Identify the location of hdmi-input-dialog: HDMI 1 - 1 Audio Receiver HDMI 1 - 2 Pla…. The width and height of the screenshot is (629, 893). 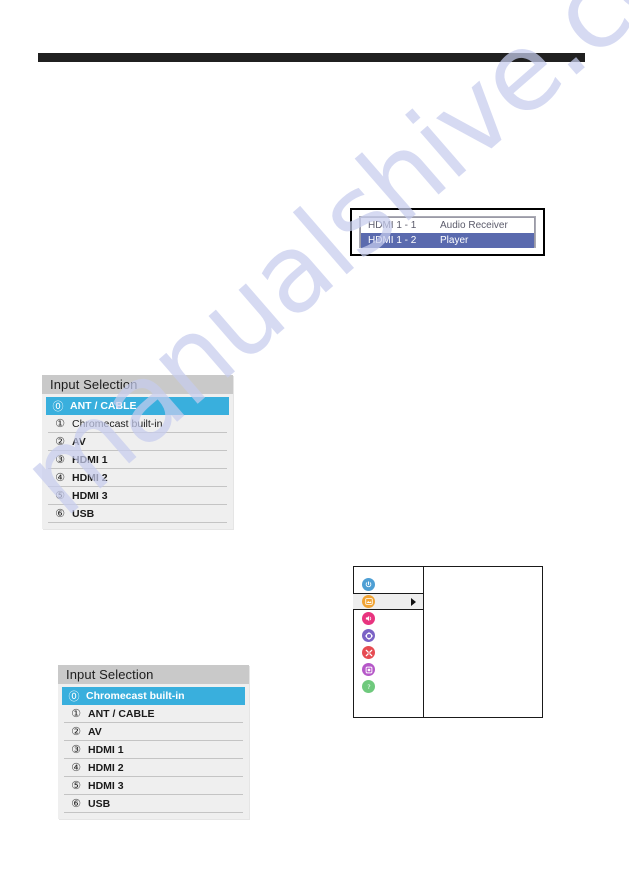
(447, 232).